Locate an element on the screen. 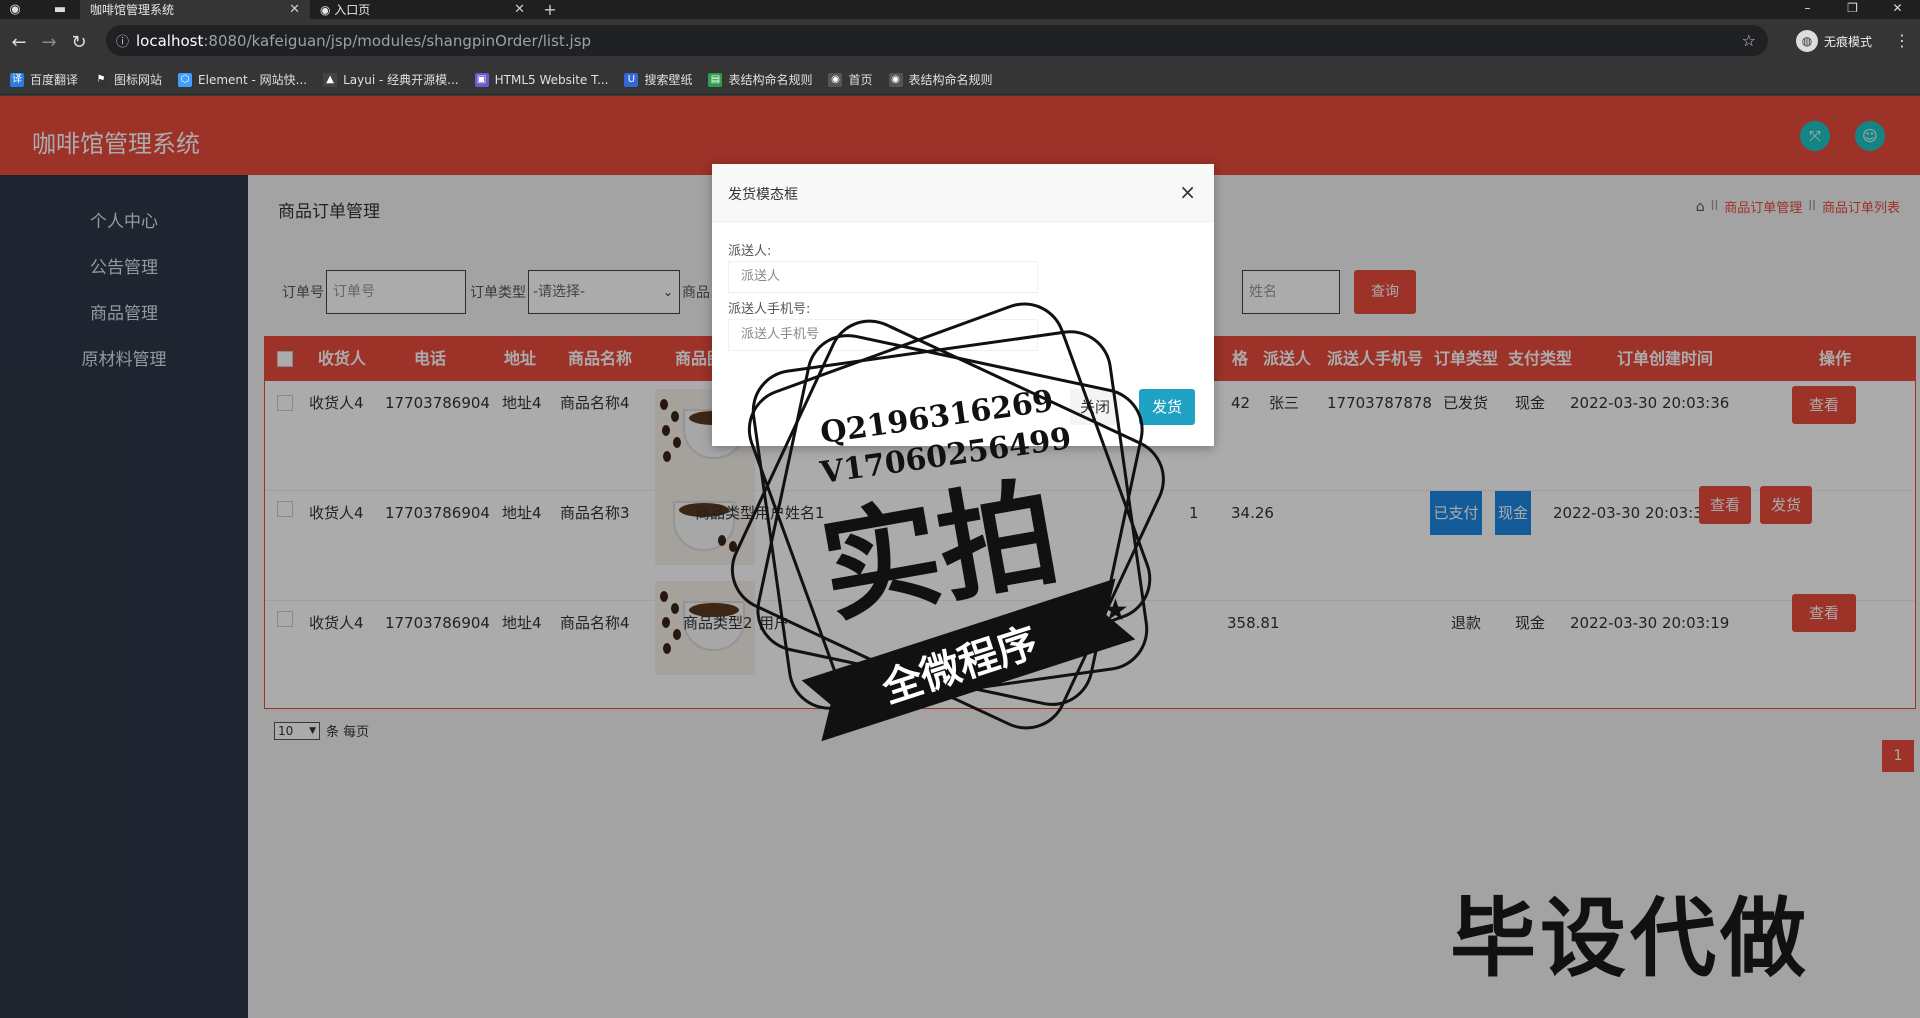 This screenshot has width=1920, height=1018. restore-icon: ❐ is located at coordinates (1852, 9).